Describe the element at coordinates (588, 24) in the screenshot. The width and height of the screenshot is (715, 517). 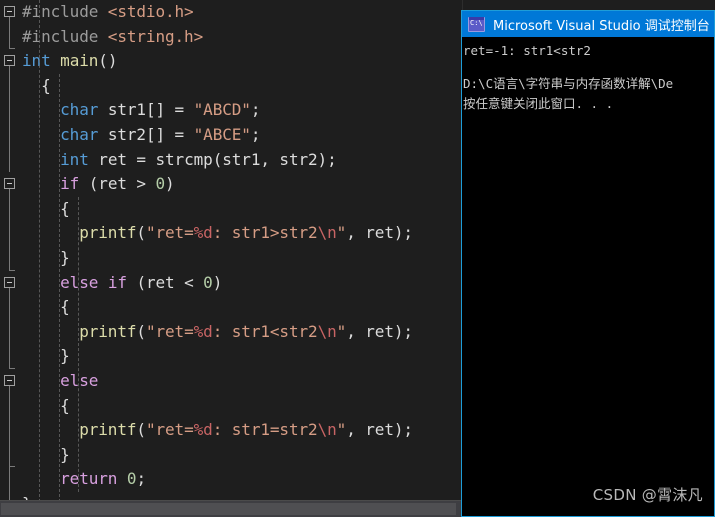
I see `console-titlebar: Microsoft Visual Studio 调试控制台` at that location.